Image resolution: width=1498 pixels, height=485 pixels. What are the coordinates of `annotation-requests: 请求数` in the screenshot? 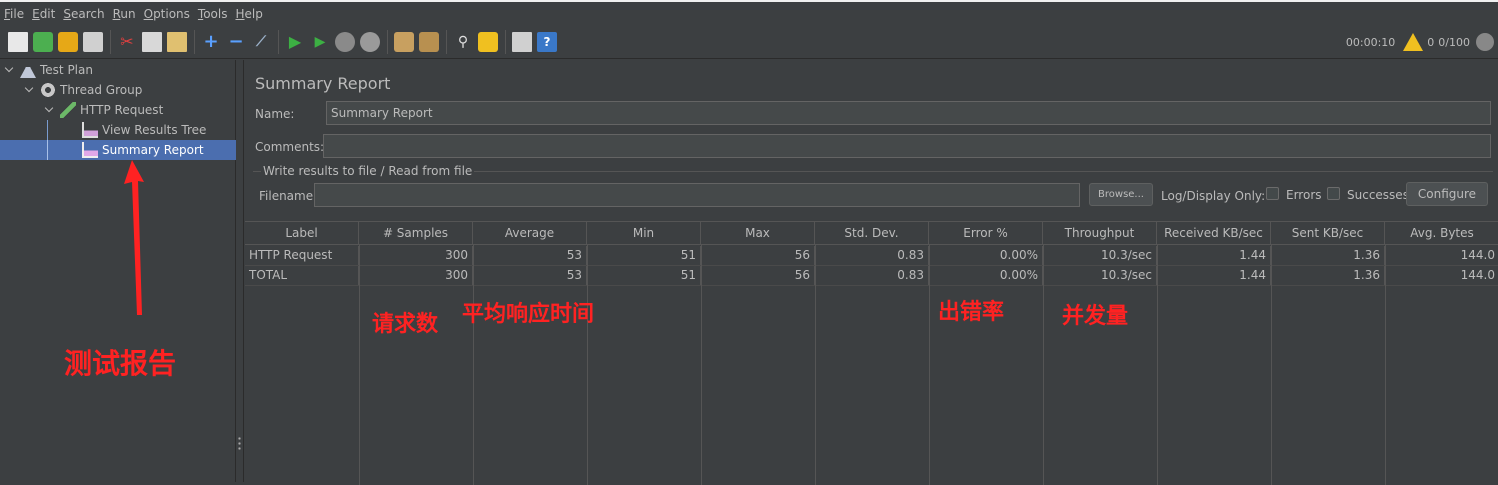 It's located at (405, 324).